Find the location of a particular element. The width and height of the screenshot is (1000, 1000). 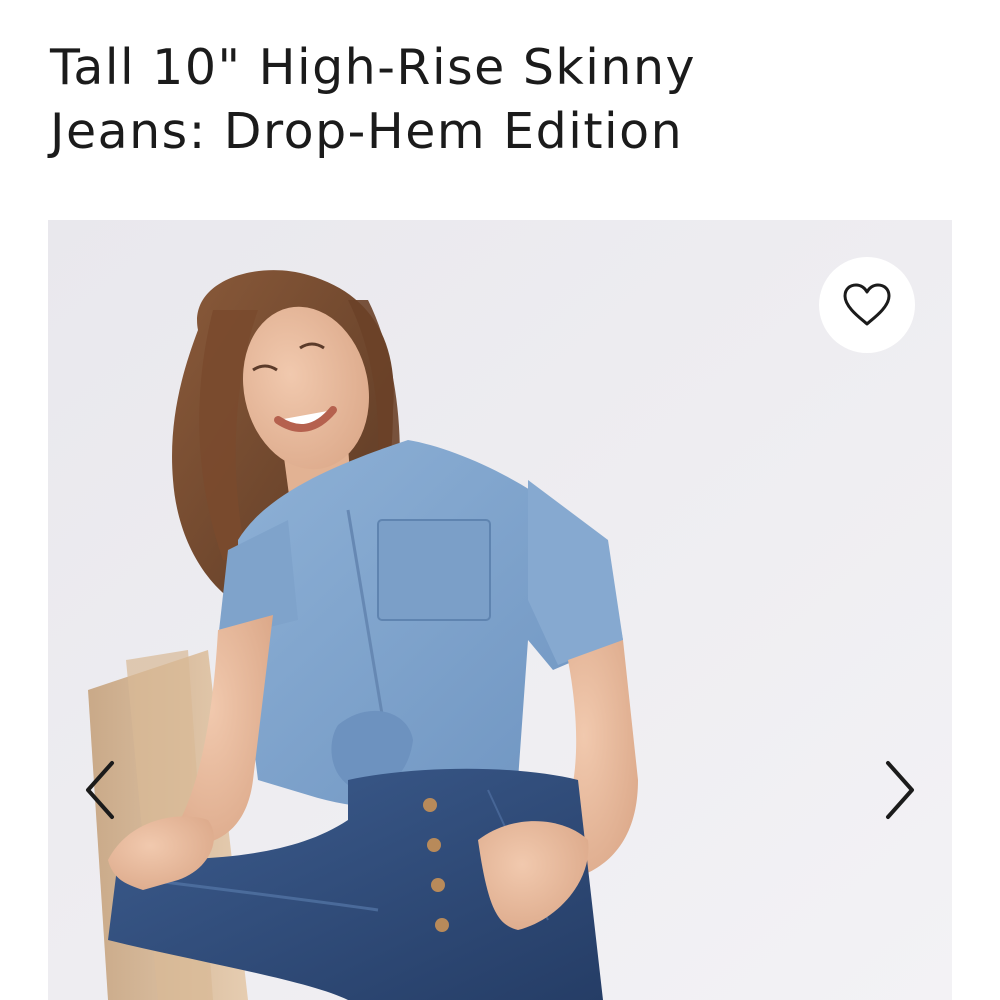

product-title-line-1: Tall 10" High-Rise Skinny is located at coordinates (373, 67).